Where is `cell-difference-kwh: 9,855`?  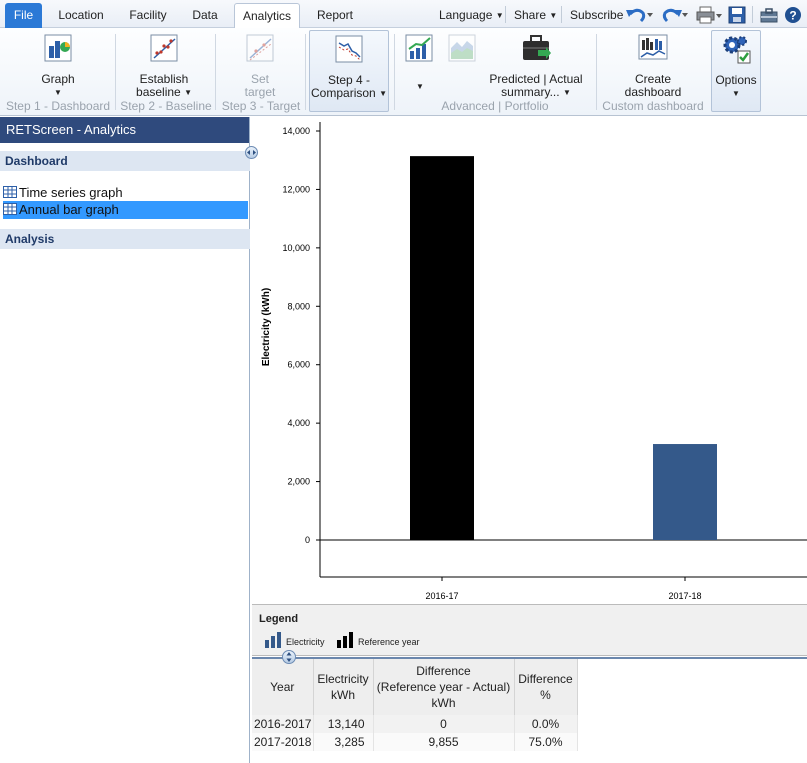
cell-difference-kwh: 9,855 is located at coordinates (444, 742).